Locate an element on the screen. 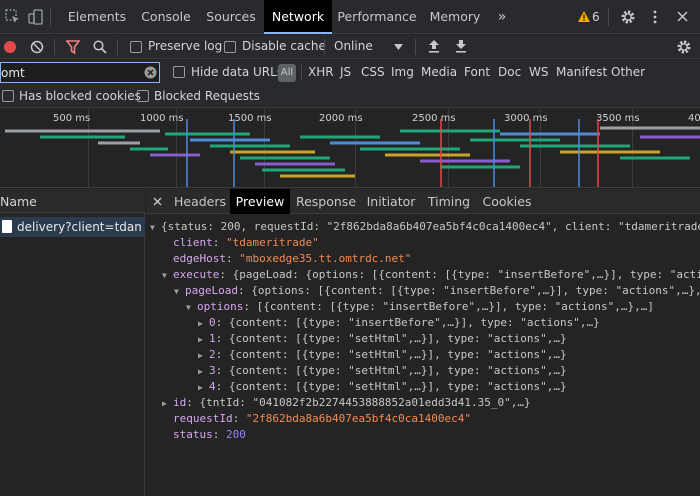 This screenshot has width=700, height=496. inspect-element-icon is located at coordinates (13, 17).